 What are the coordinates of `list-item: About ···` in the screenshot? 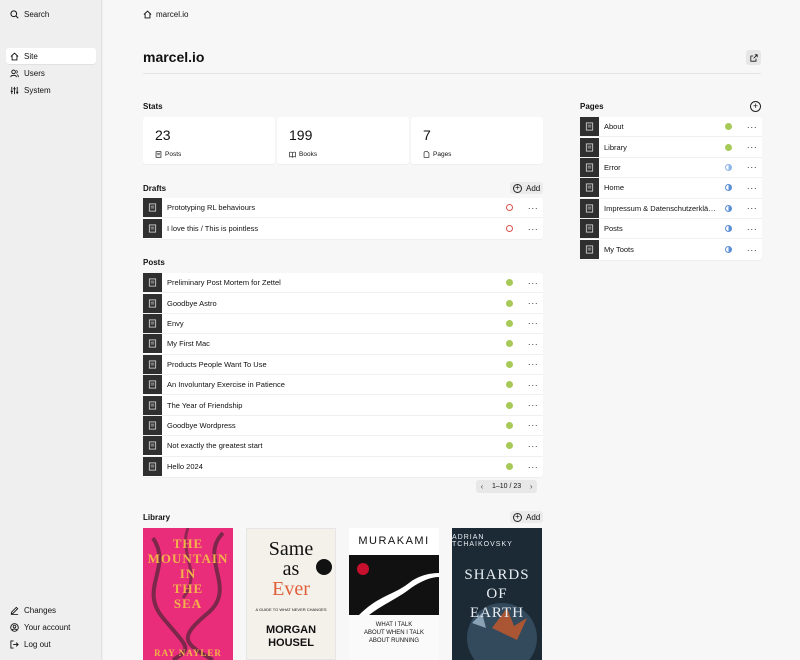 It's located at (671, 127).